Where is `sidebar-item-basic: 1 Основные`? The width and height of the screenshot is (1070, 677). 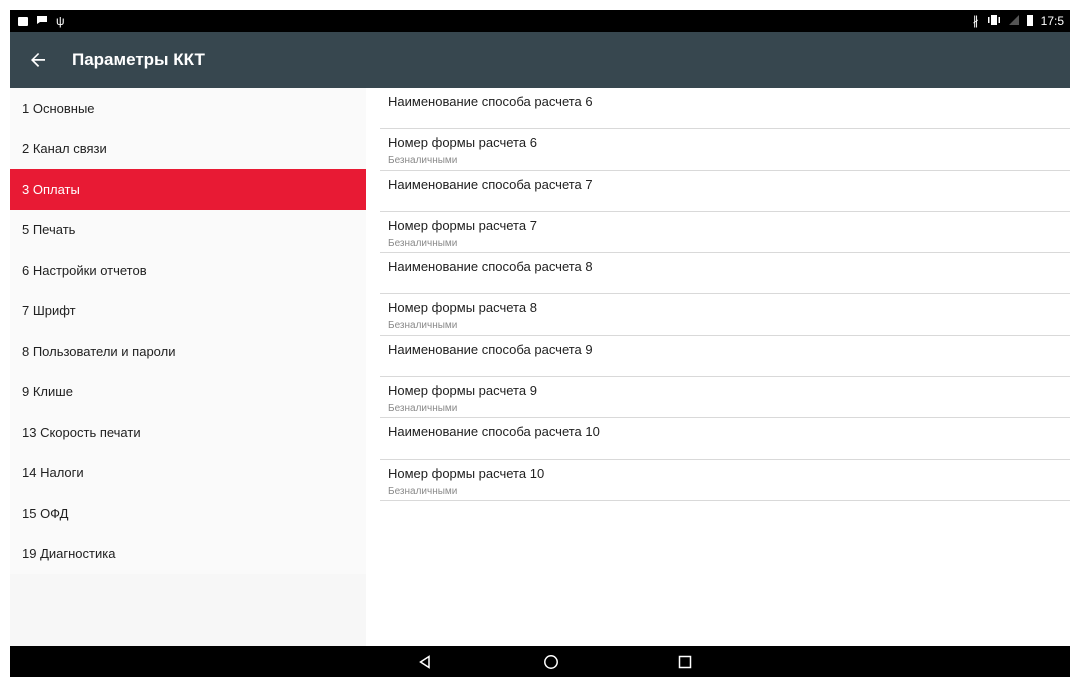
sidebar-item-basic: 1 Основные is located at coordinates (188, 108).